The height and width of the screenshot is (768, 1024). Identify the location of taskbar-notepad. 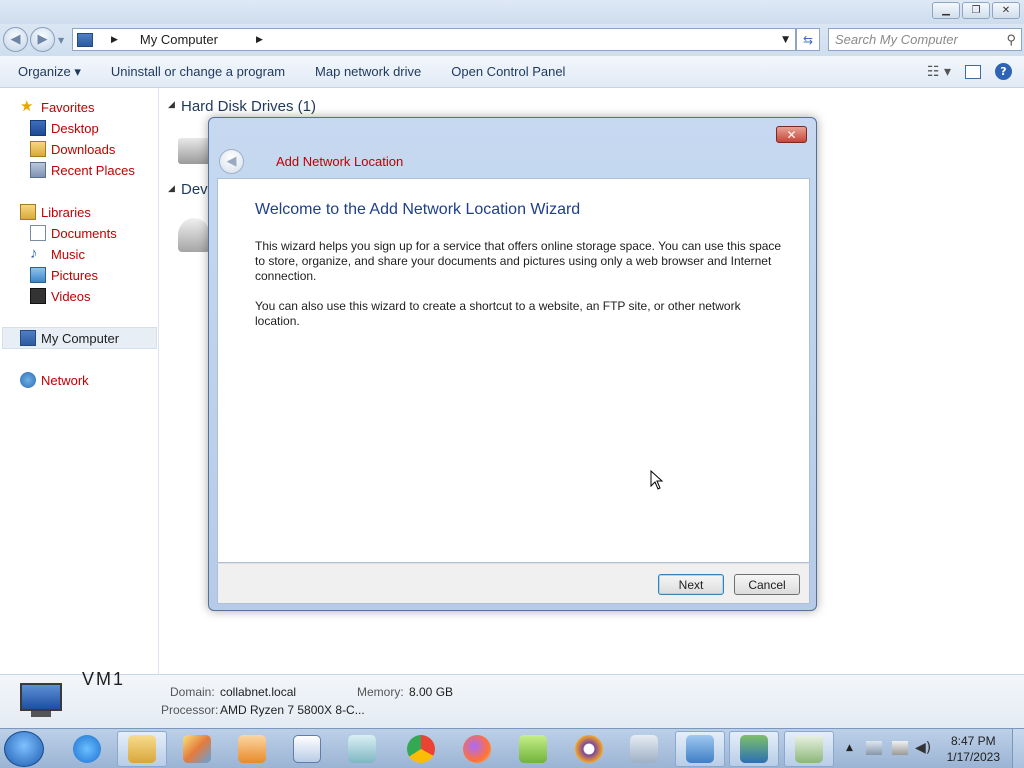
(362, 749).